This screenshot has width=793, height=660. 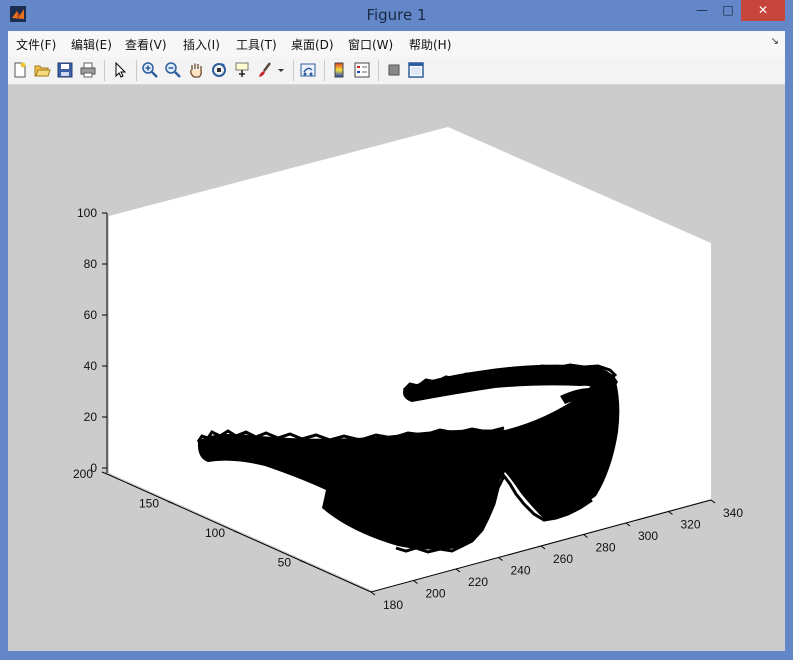 I want to click on toolbar, so click(x=396, y=71).